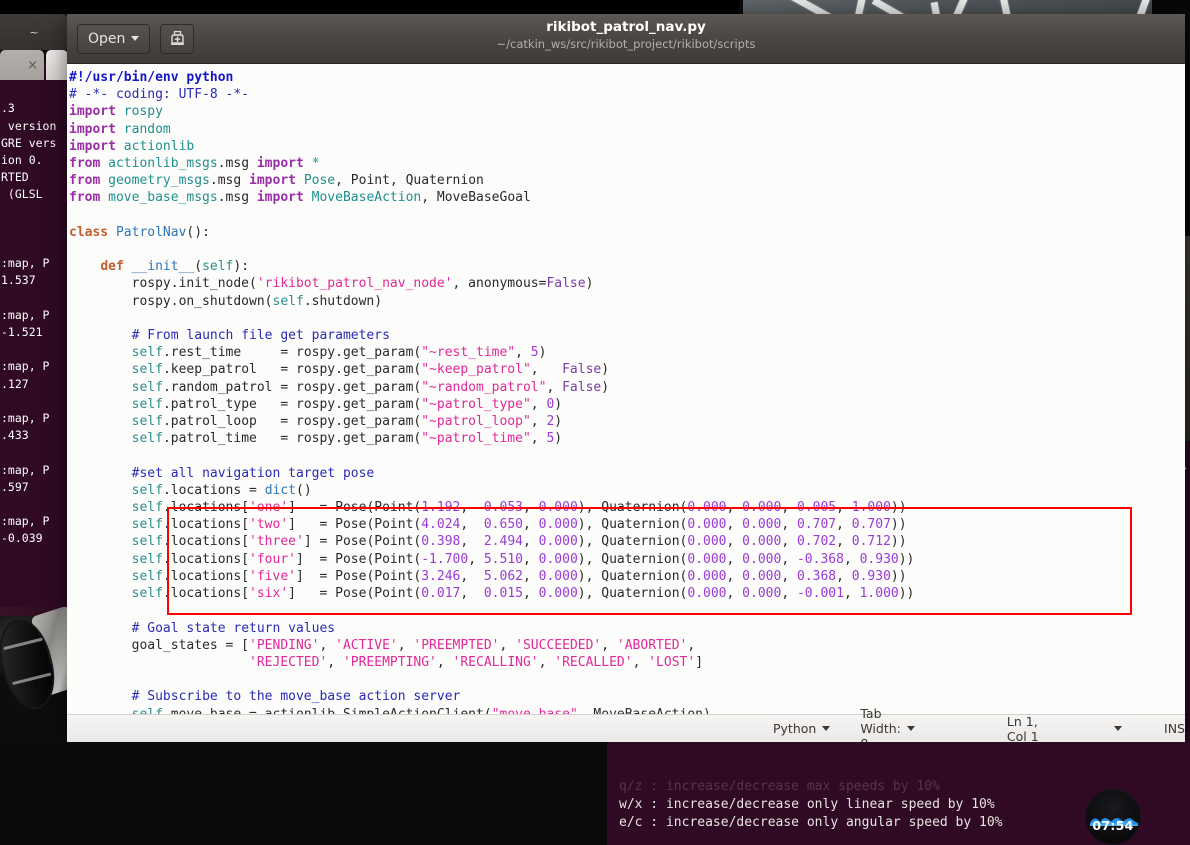  I want to click on page-title: rikibot_patrol_nav.py, so click(626, 27).